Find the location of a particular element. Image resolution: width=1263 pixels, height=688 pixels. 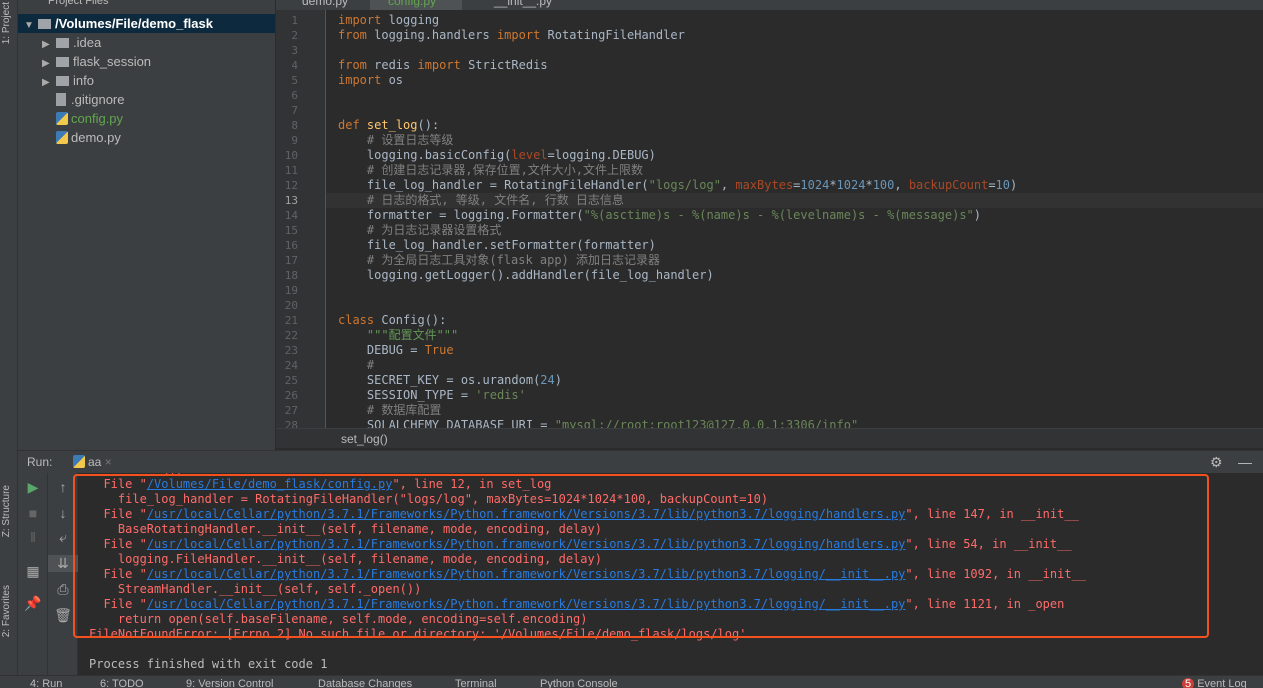

tree-item: .gitignore is located at coordinates (146, 99).